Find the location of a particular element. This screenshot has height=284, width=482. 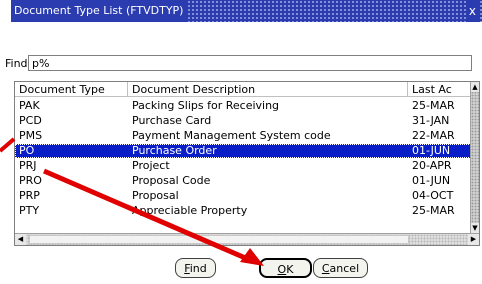

table-row: PMS Payment Management System code 22-MAR is located at coordinates (244, 136).